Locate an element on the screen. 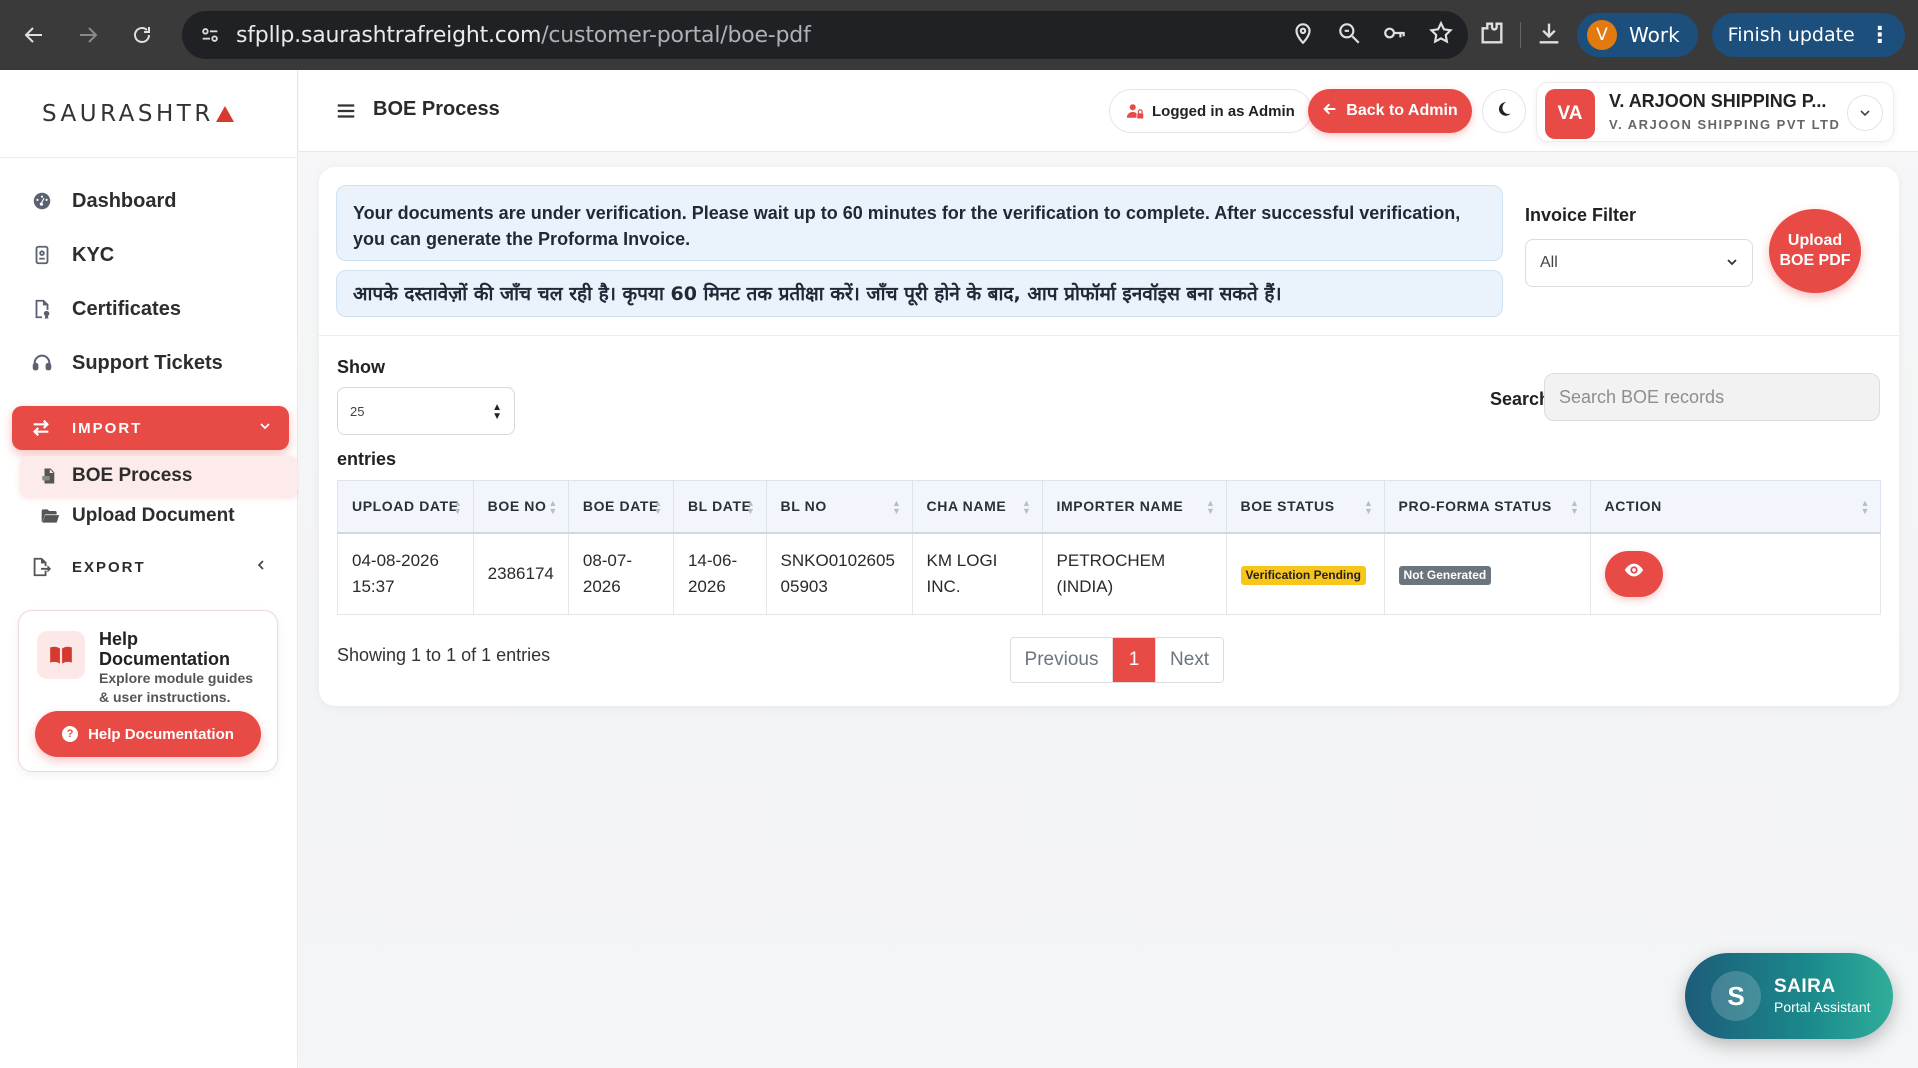  saira-assistant-button: S SAIRA Portal Assistant is located at coordinates (1789, 996).